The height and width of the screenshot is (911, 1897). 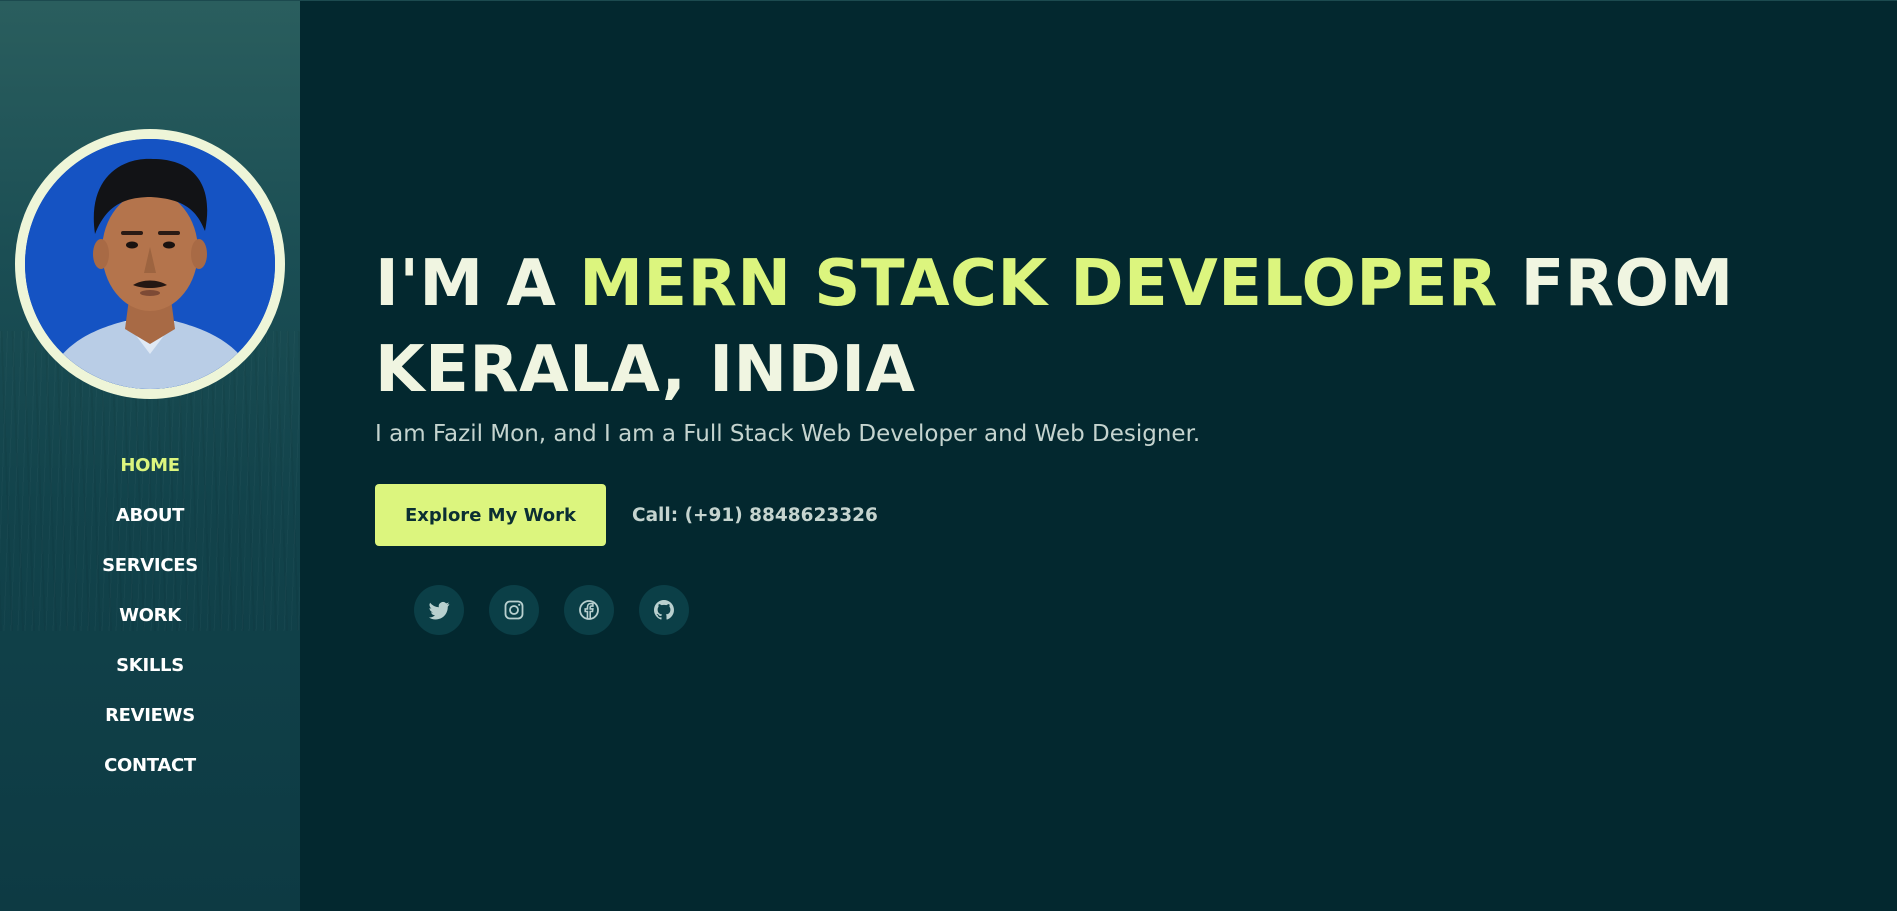 I want to click on nav-item-about: ABOUT, so click(x=150, y=516).